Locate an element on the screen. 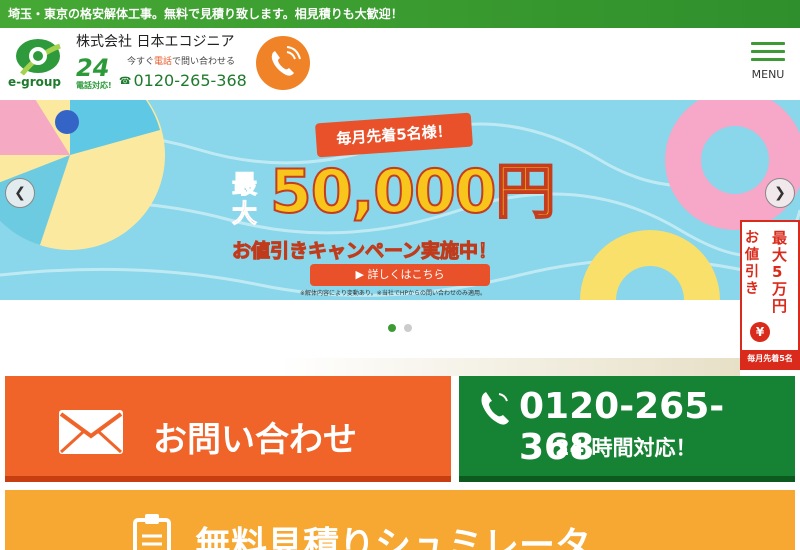 This screenshot has height=550, width=800. slider-pagination is located at coordinates (404, 324).